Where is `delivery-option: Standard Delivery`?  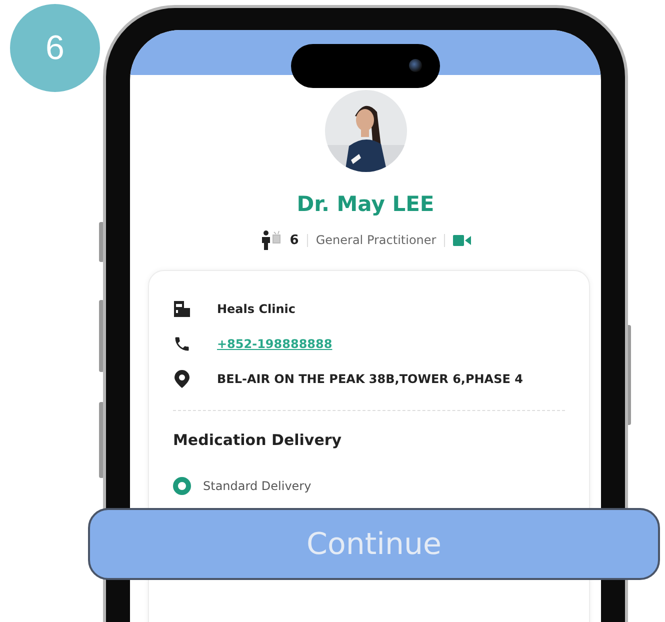 delivery-option: Standard Delivery is located at coordinates (257, 486).